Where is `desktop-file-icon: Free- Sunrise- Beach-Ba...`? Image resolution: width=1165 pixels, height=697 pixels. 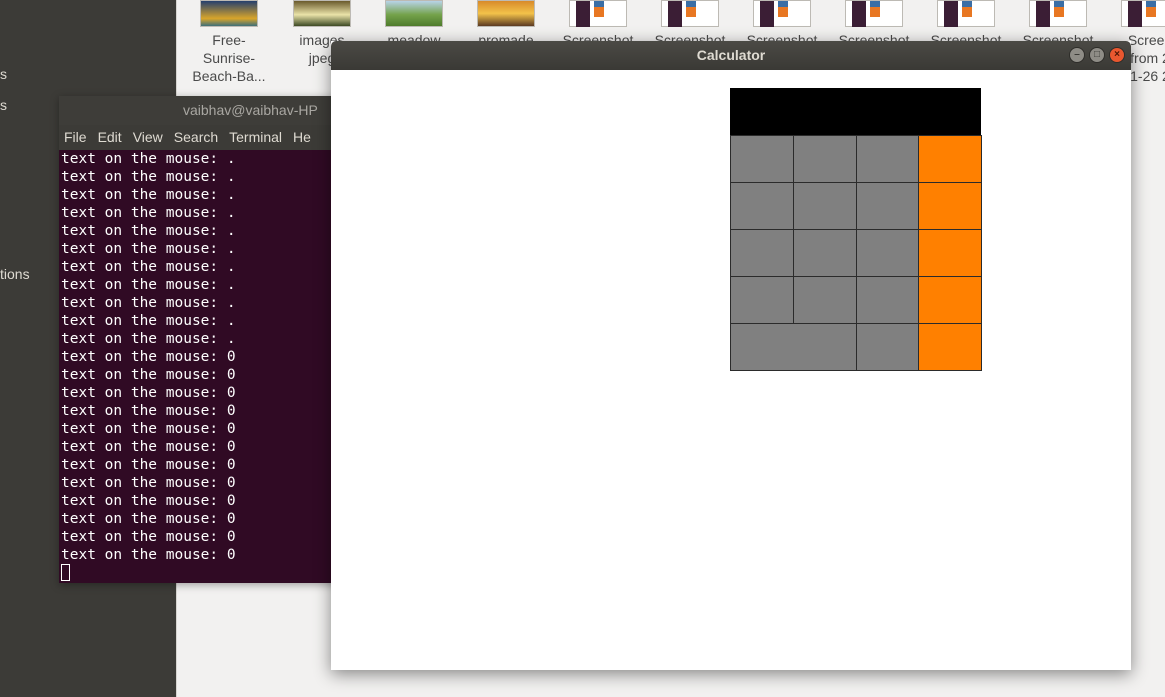 desktop-file-icon: Free- Sunrise- Beach-Ba... is located at coordinates (229, 42).